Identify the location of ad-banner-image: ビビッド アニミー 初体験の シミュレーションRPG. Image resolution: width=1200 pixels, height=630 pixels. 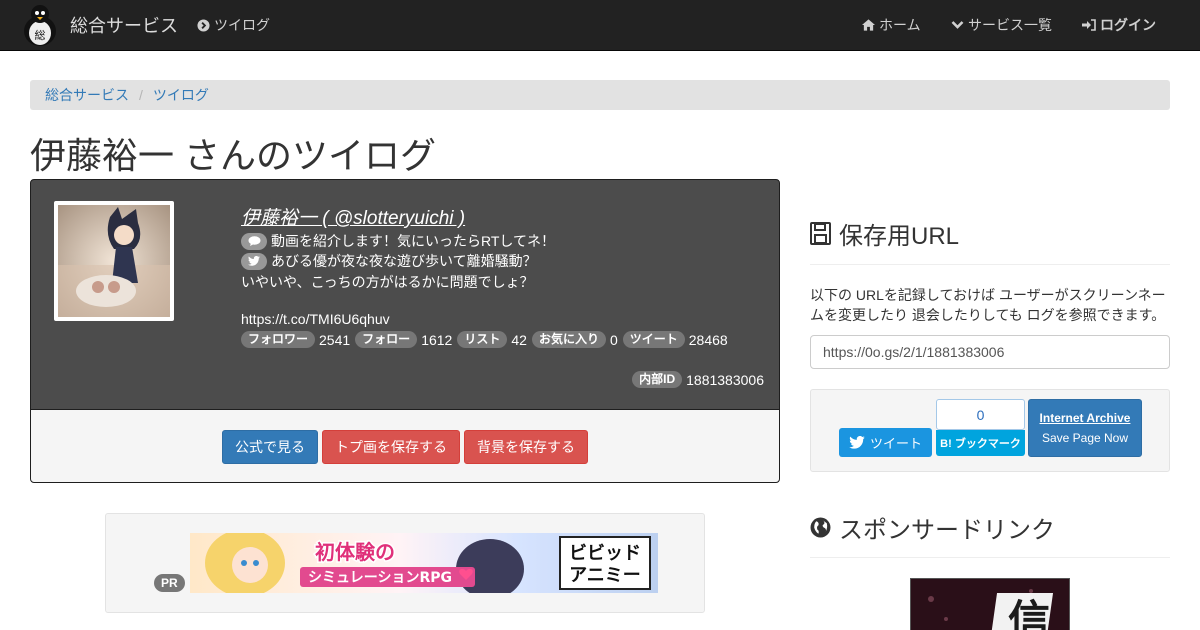
(424, 563).